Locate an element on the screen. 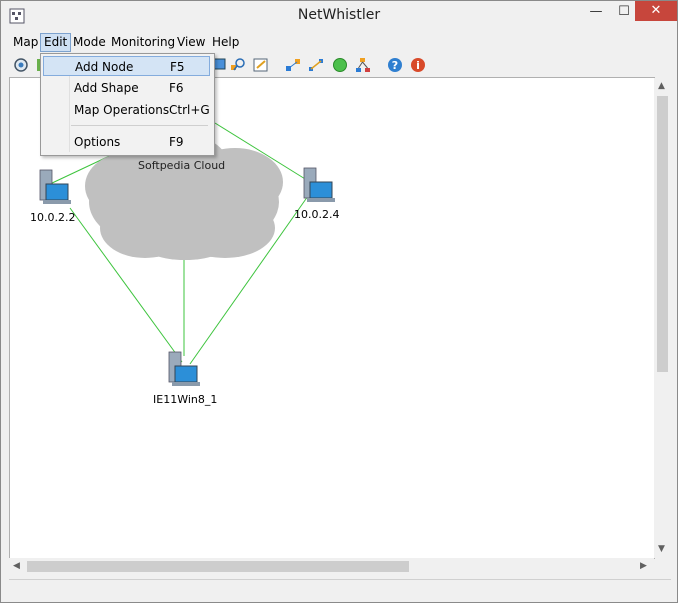 The image size is (678, 603). menu-item-add-shape: Add Shape F6 is located at coordinates (126, 88).